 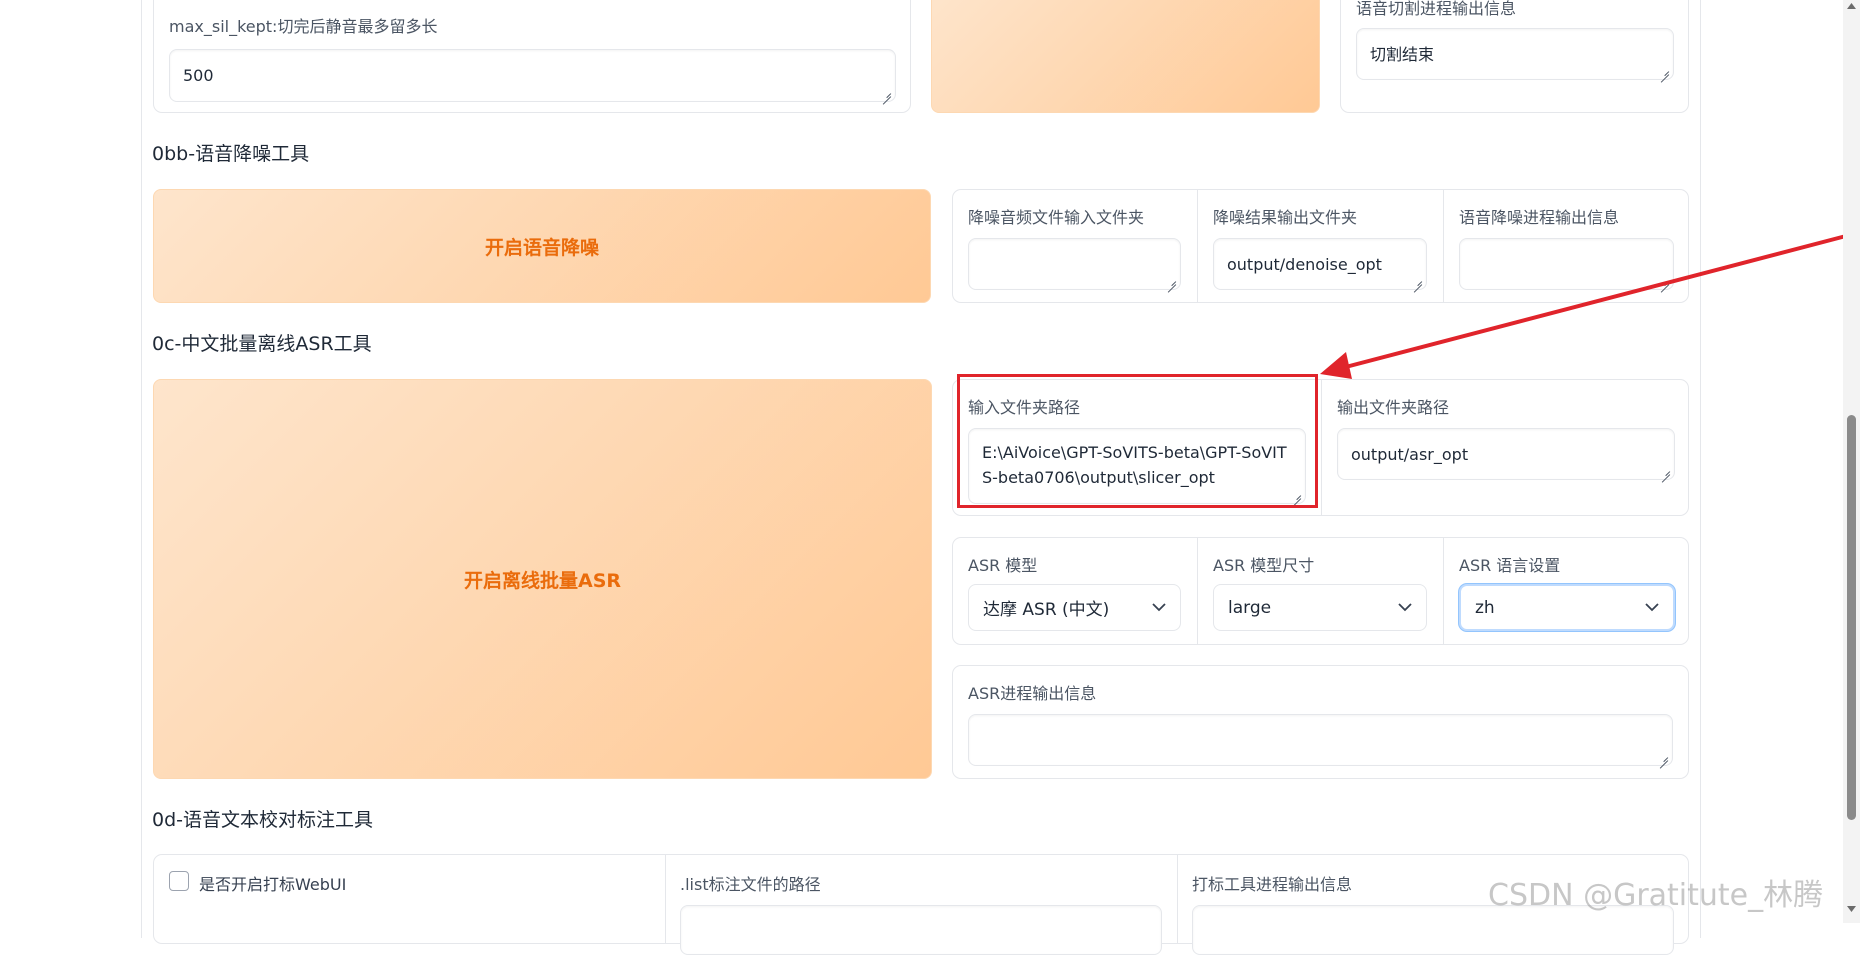 I want to click on asr-lang-select: zh, so click(x=1567, y=607).